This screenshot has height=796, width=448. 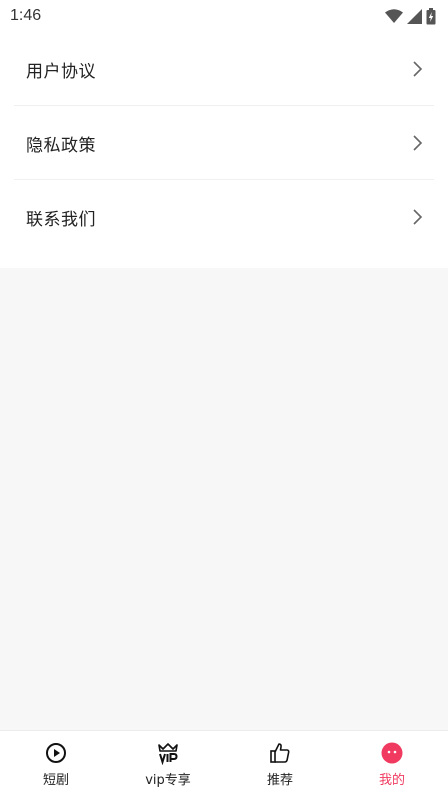 I want to click on menu-item-label: 联系我们, so click(x=61, y=219).